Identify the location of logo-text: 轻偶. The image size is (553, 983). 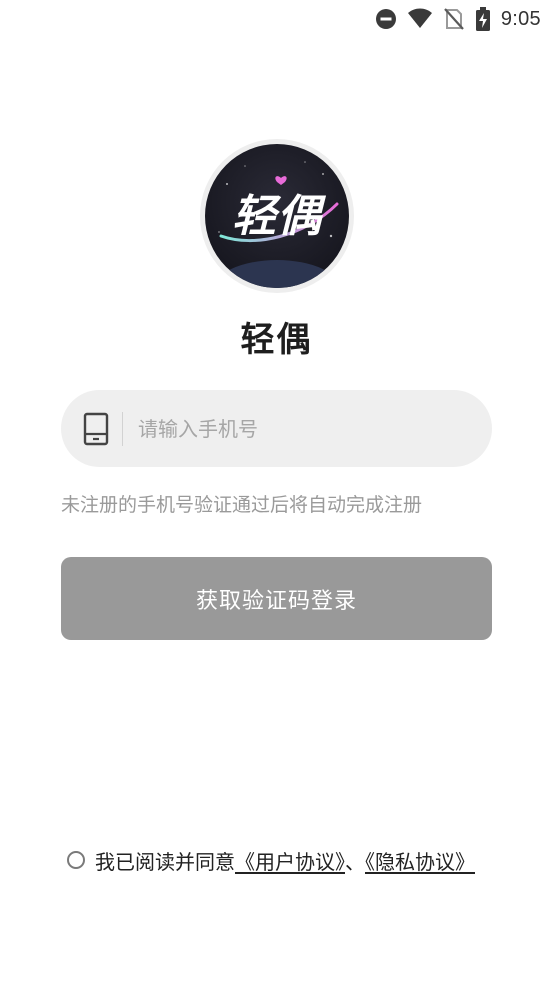
(277, 216).